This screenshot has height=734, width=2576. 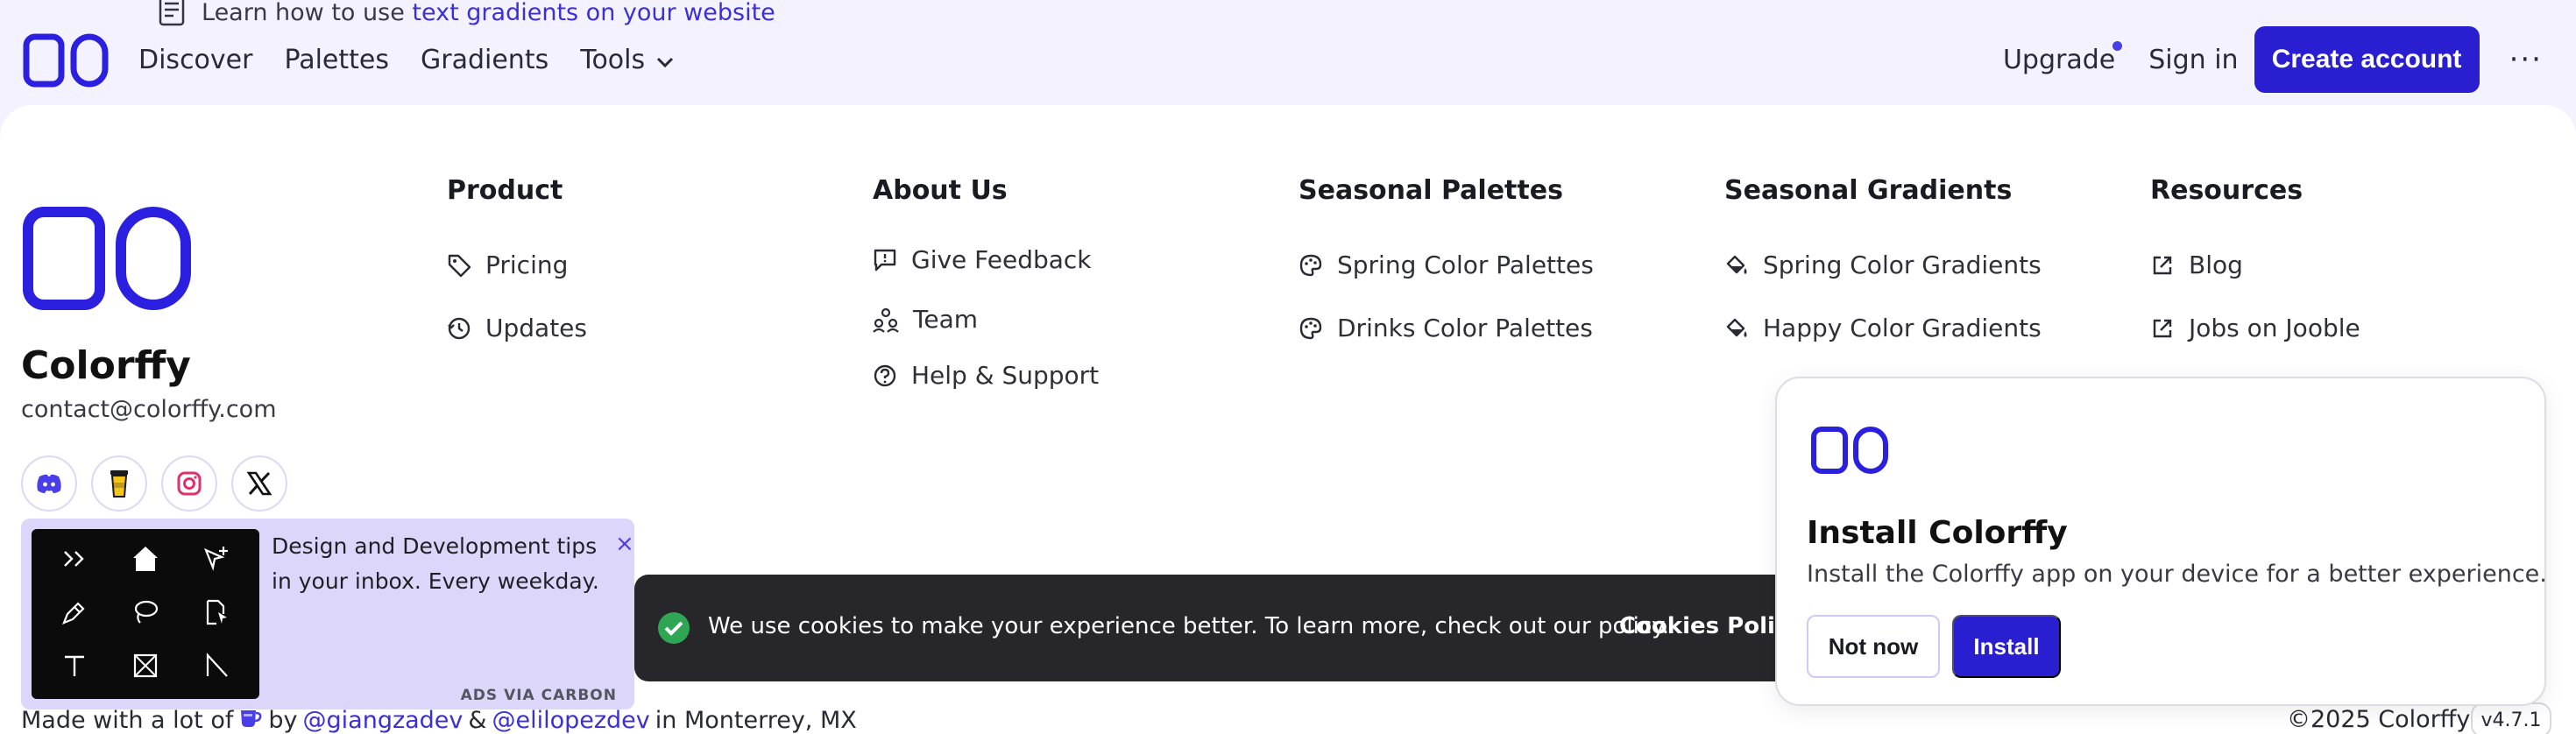 I want to click on install-button: Install, so click(x=2006, y=646).